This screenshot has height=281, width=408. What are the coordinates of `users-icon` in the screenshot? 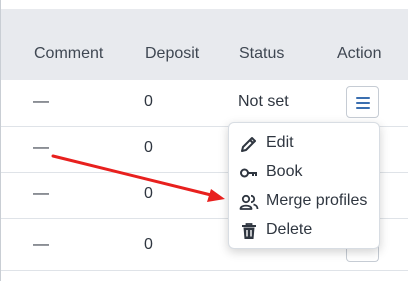 It's located at (249, 202).